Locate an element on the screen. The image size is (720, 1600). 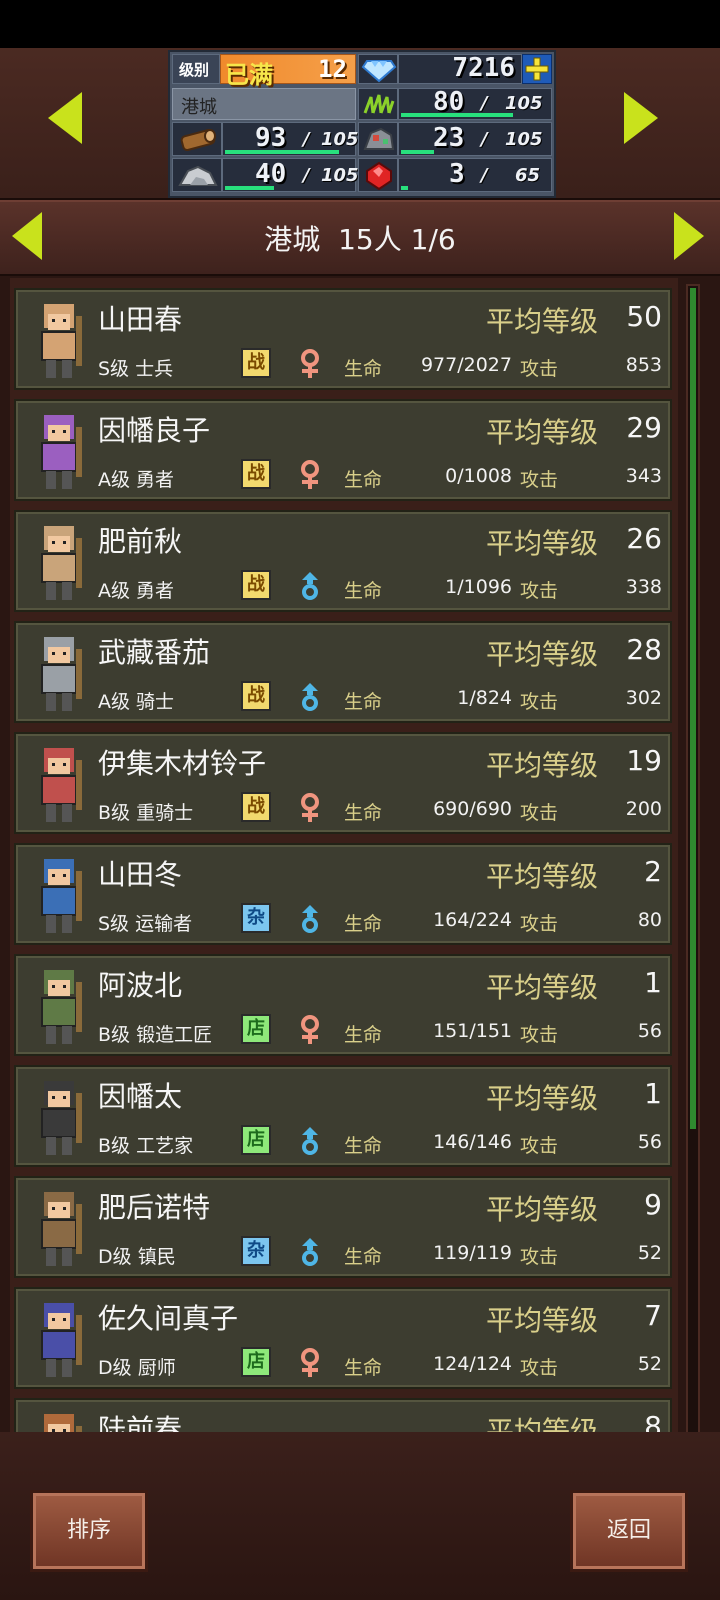
stone-slash: / is located at coordinates (306, 175).